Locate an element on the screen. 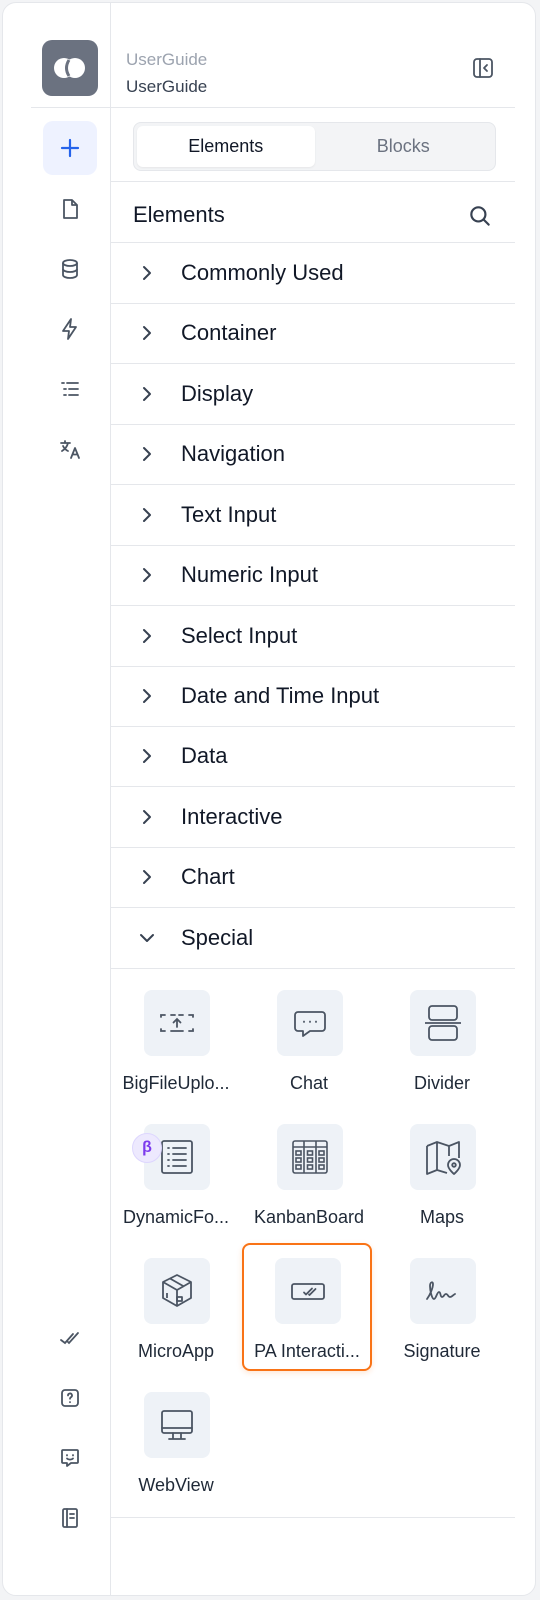  category-navigation: Navigation is located at coordinates (313, 454).